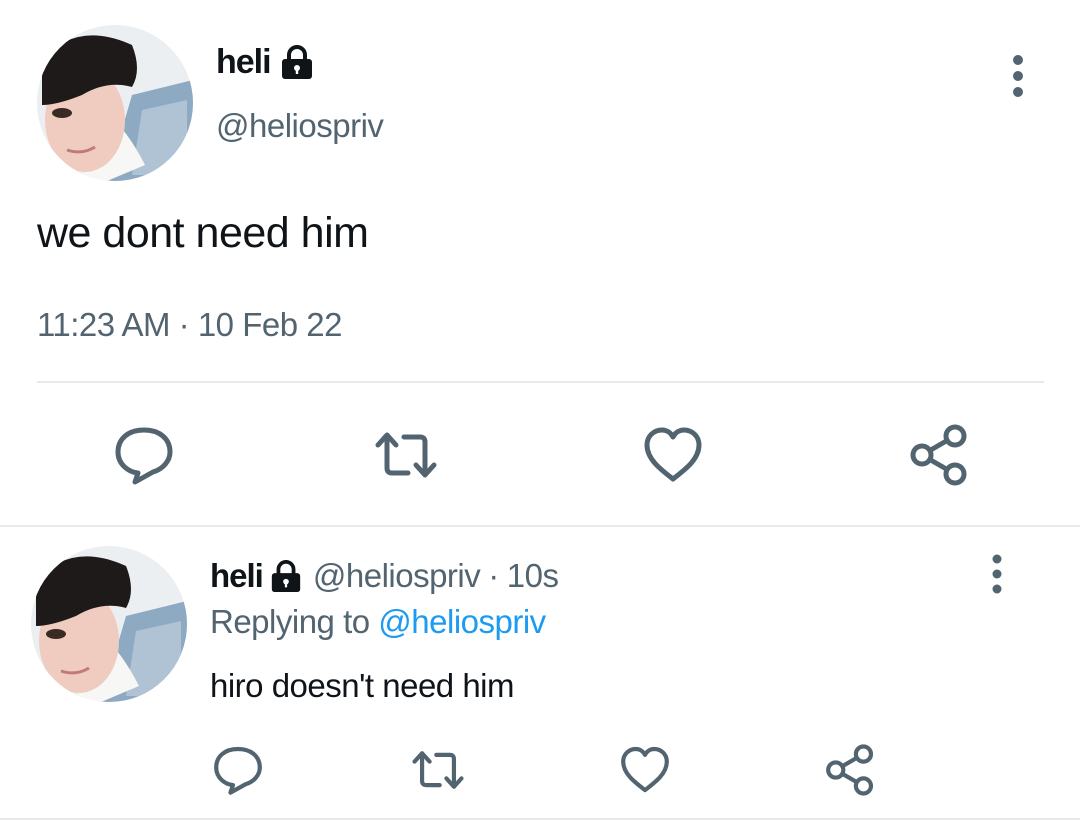 The width and height of the screenshot is (1080, 822). I want to click on tweet-time: 11:23 AM, so click(103, 324).